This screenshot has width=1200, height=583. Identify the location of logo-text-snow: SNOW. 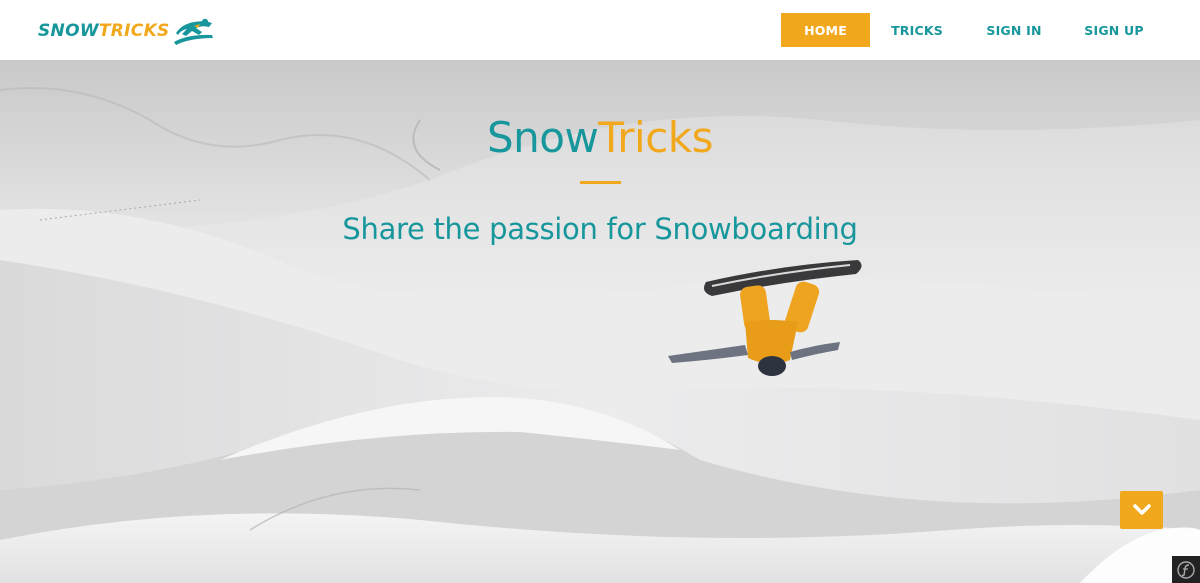
(68, 31).